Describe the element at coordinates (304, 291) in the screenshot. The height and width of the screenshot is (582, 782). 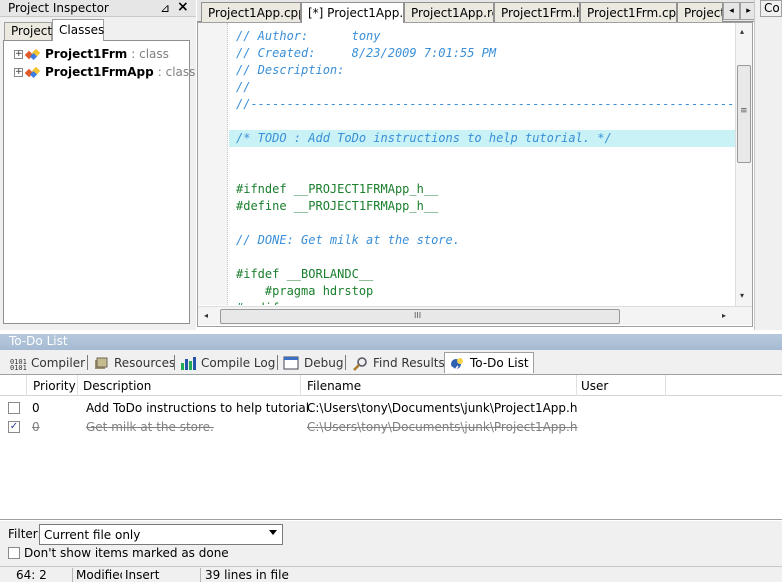
I see `code-line: #pragma hdrstop` at that location.